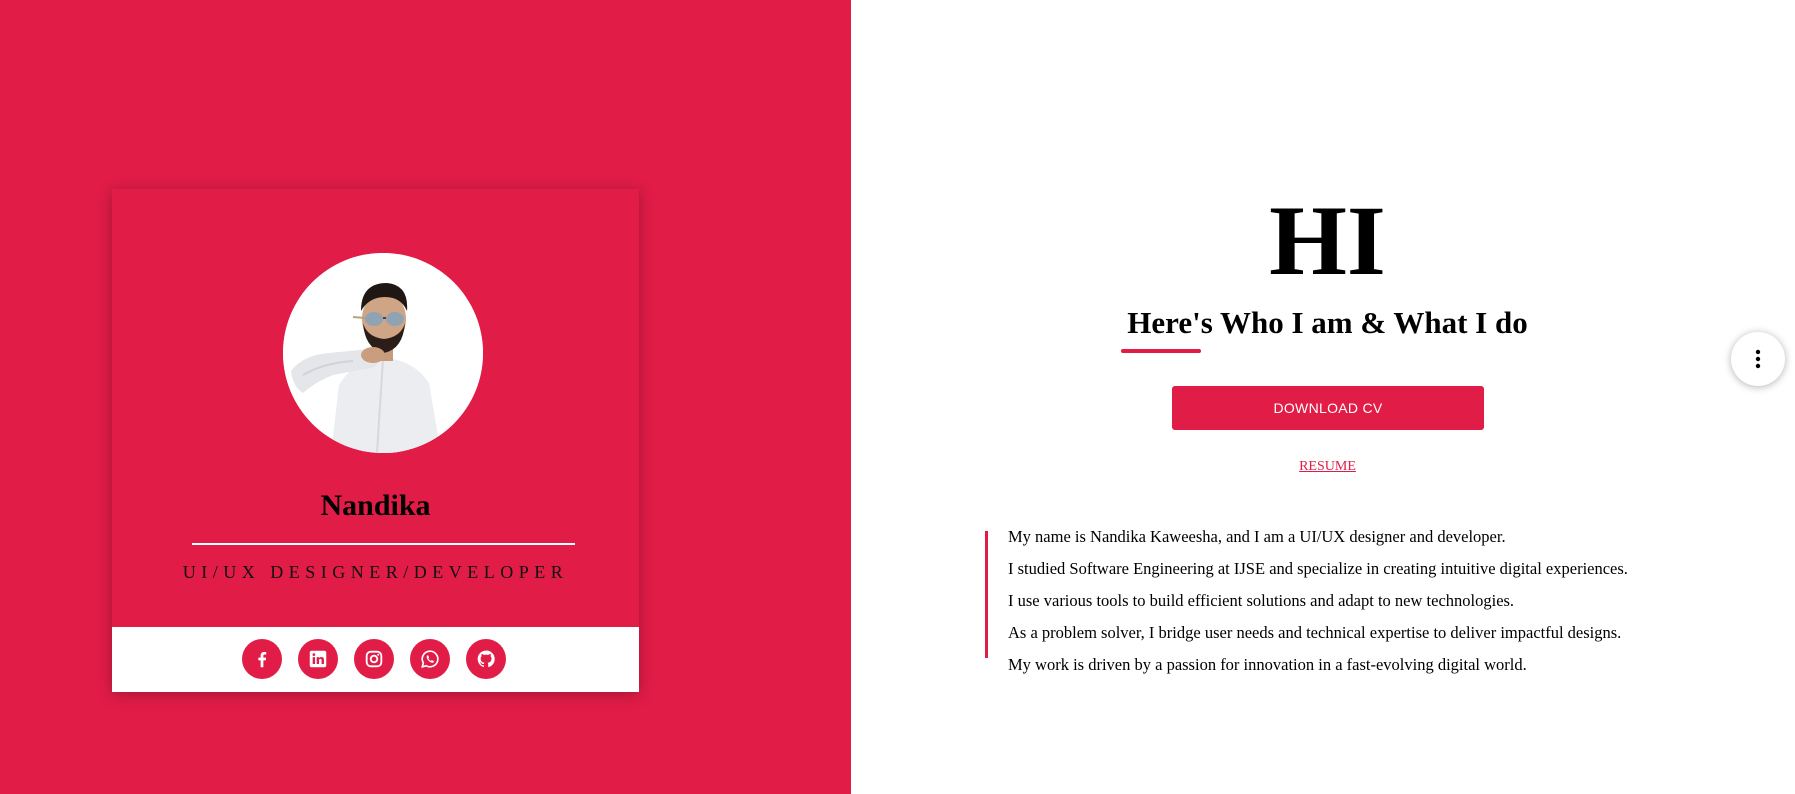 The height and width of the screenshot is (794, 1795). I want to click on whatsapp-icon, so click(430, 659).